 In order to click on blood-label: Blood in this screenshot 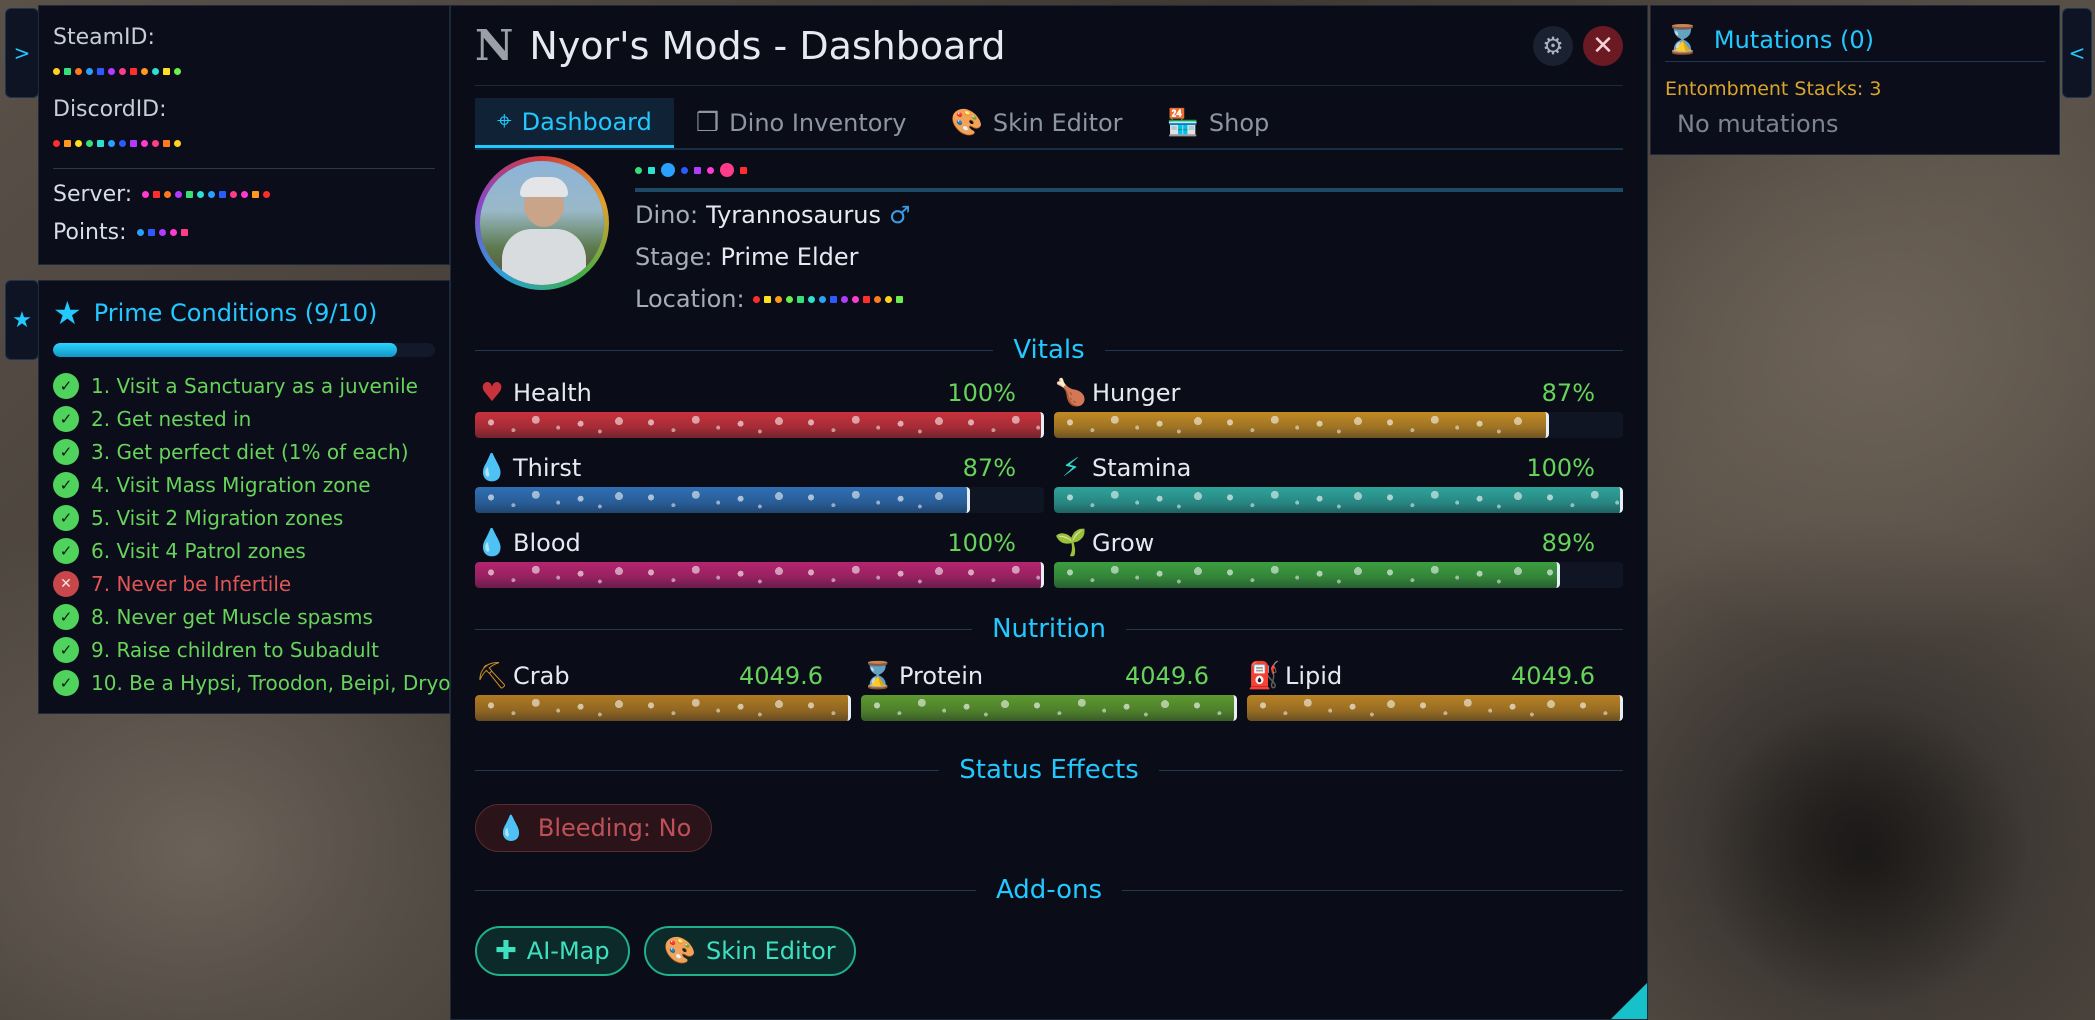, I will do `click(547, 543)`.